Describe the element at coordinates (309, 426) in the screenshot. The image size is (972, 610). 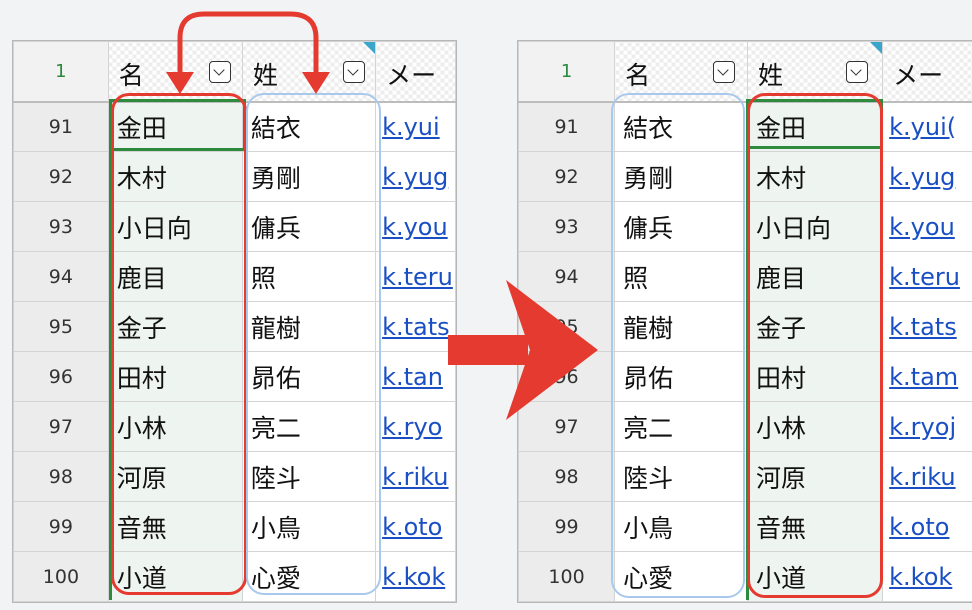
I see `cell-last-name: 亮二` at that location.